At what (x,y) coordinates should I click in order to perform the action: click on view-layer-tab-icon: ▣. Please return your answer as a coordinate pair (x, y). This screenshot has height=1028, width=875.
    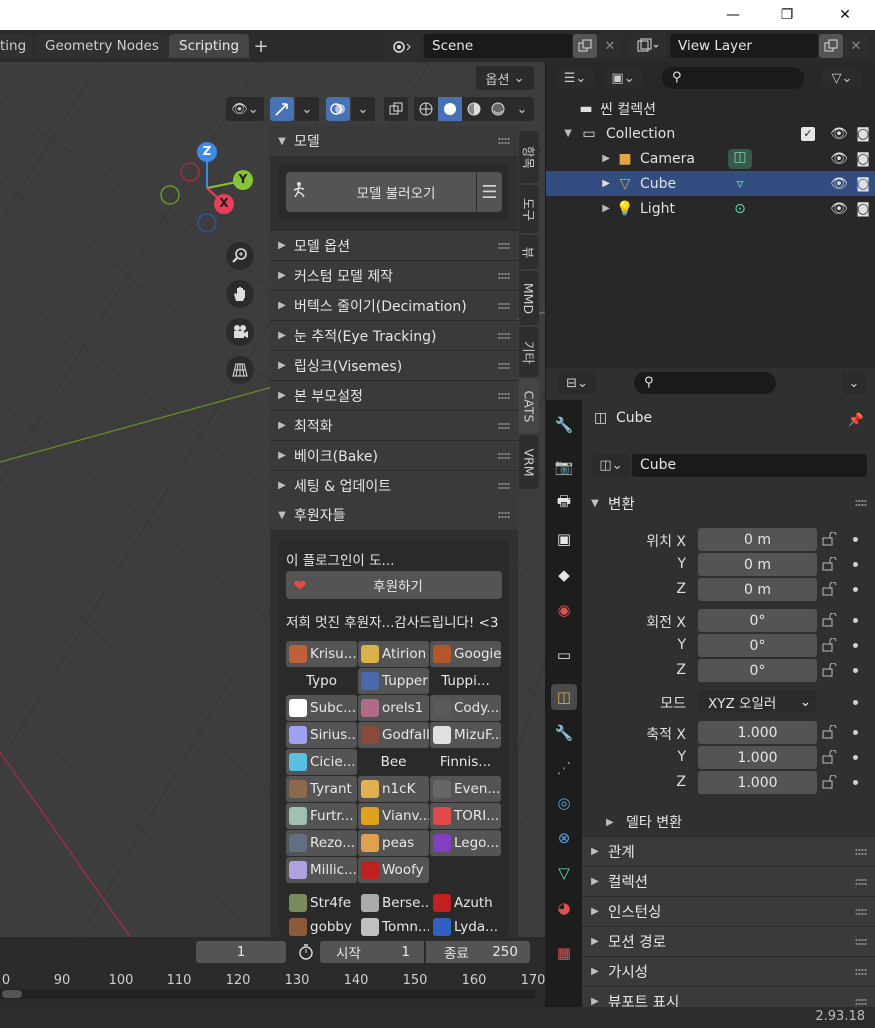
    Looking at the image, I should click on (564, 539).